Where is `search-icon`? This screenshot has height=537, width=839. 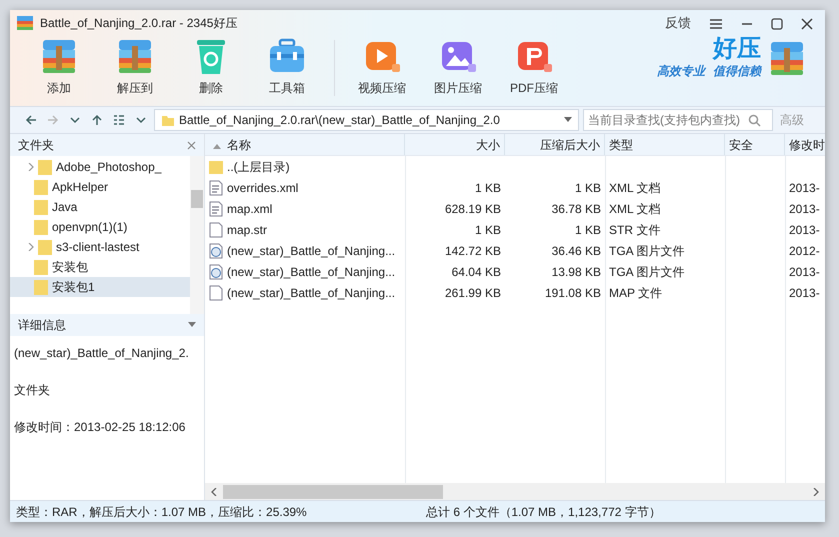
search-icon is located at coordinates (754, 120).